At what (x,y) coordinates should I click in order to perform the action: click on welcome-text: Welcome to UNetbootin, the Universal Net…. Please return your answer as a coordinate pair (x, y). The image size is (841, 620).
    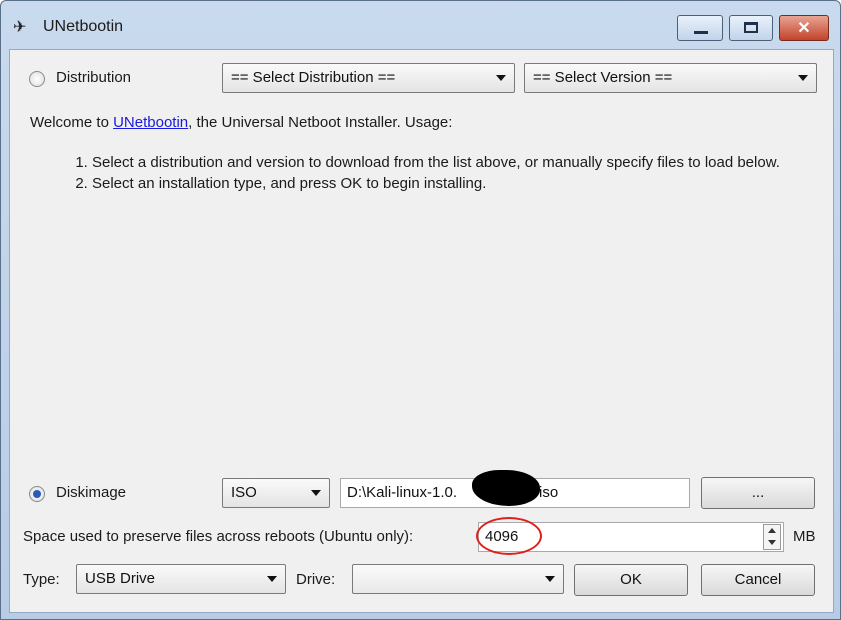
    Looking at the image, I should click on (241, 122).